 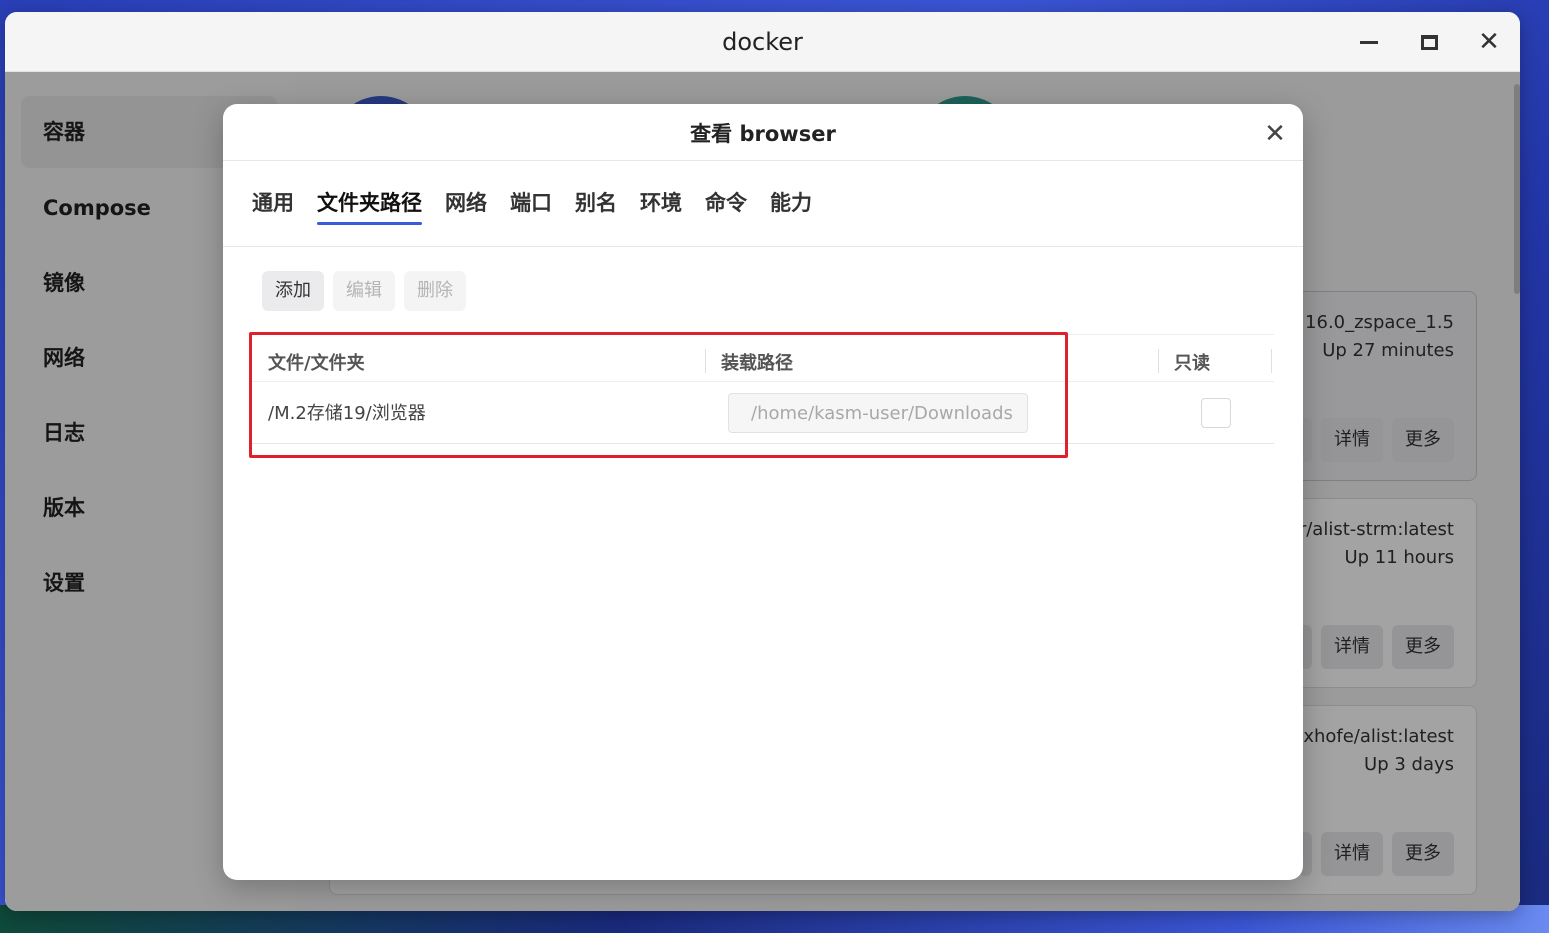 I want to click on column-header-readonly: 只读, so click(x=1192, y=363).